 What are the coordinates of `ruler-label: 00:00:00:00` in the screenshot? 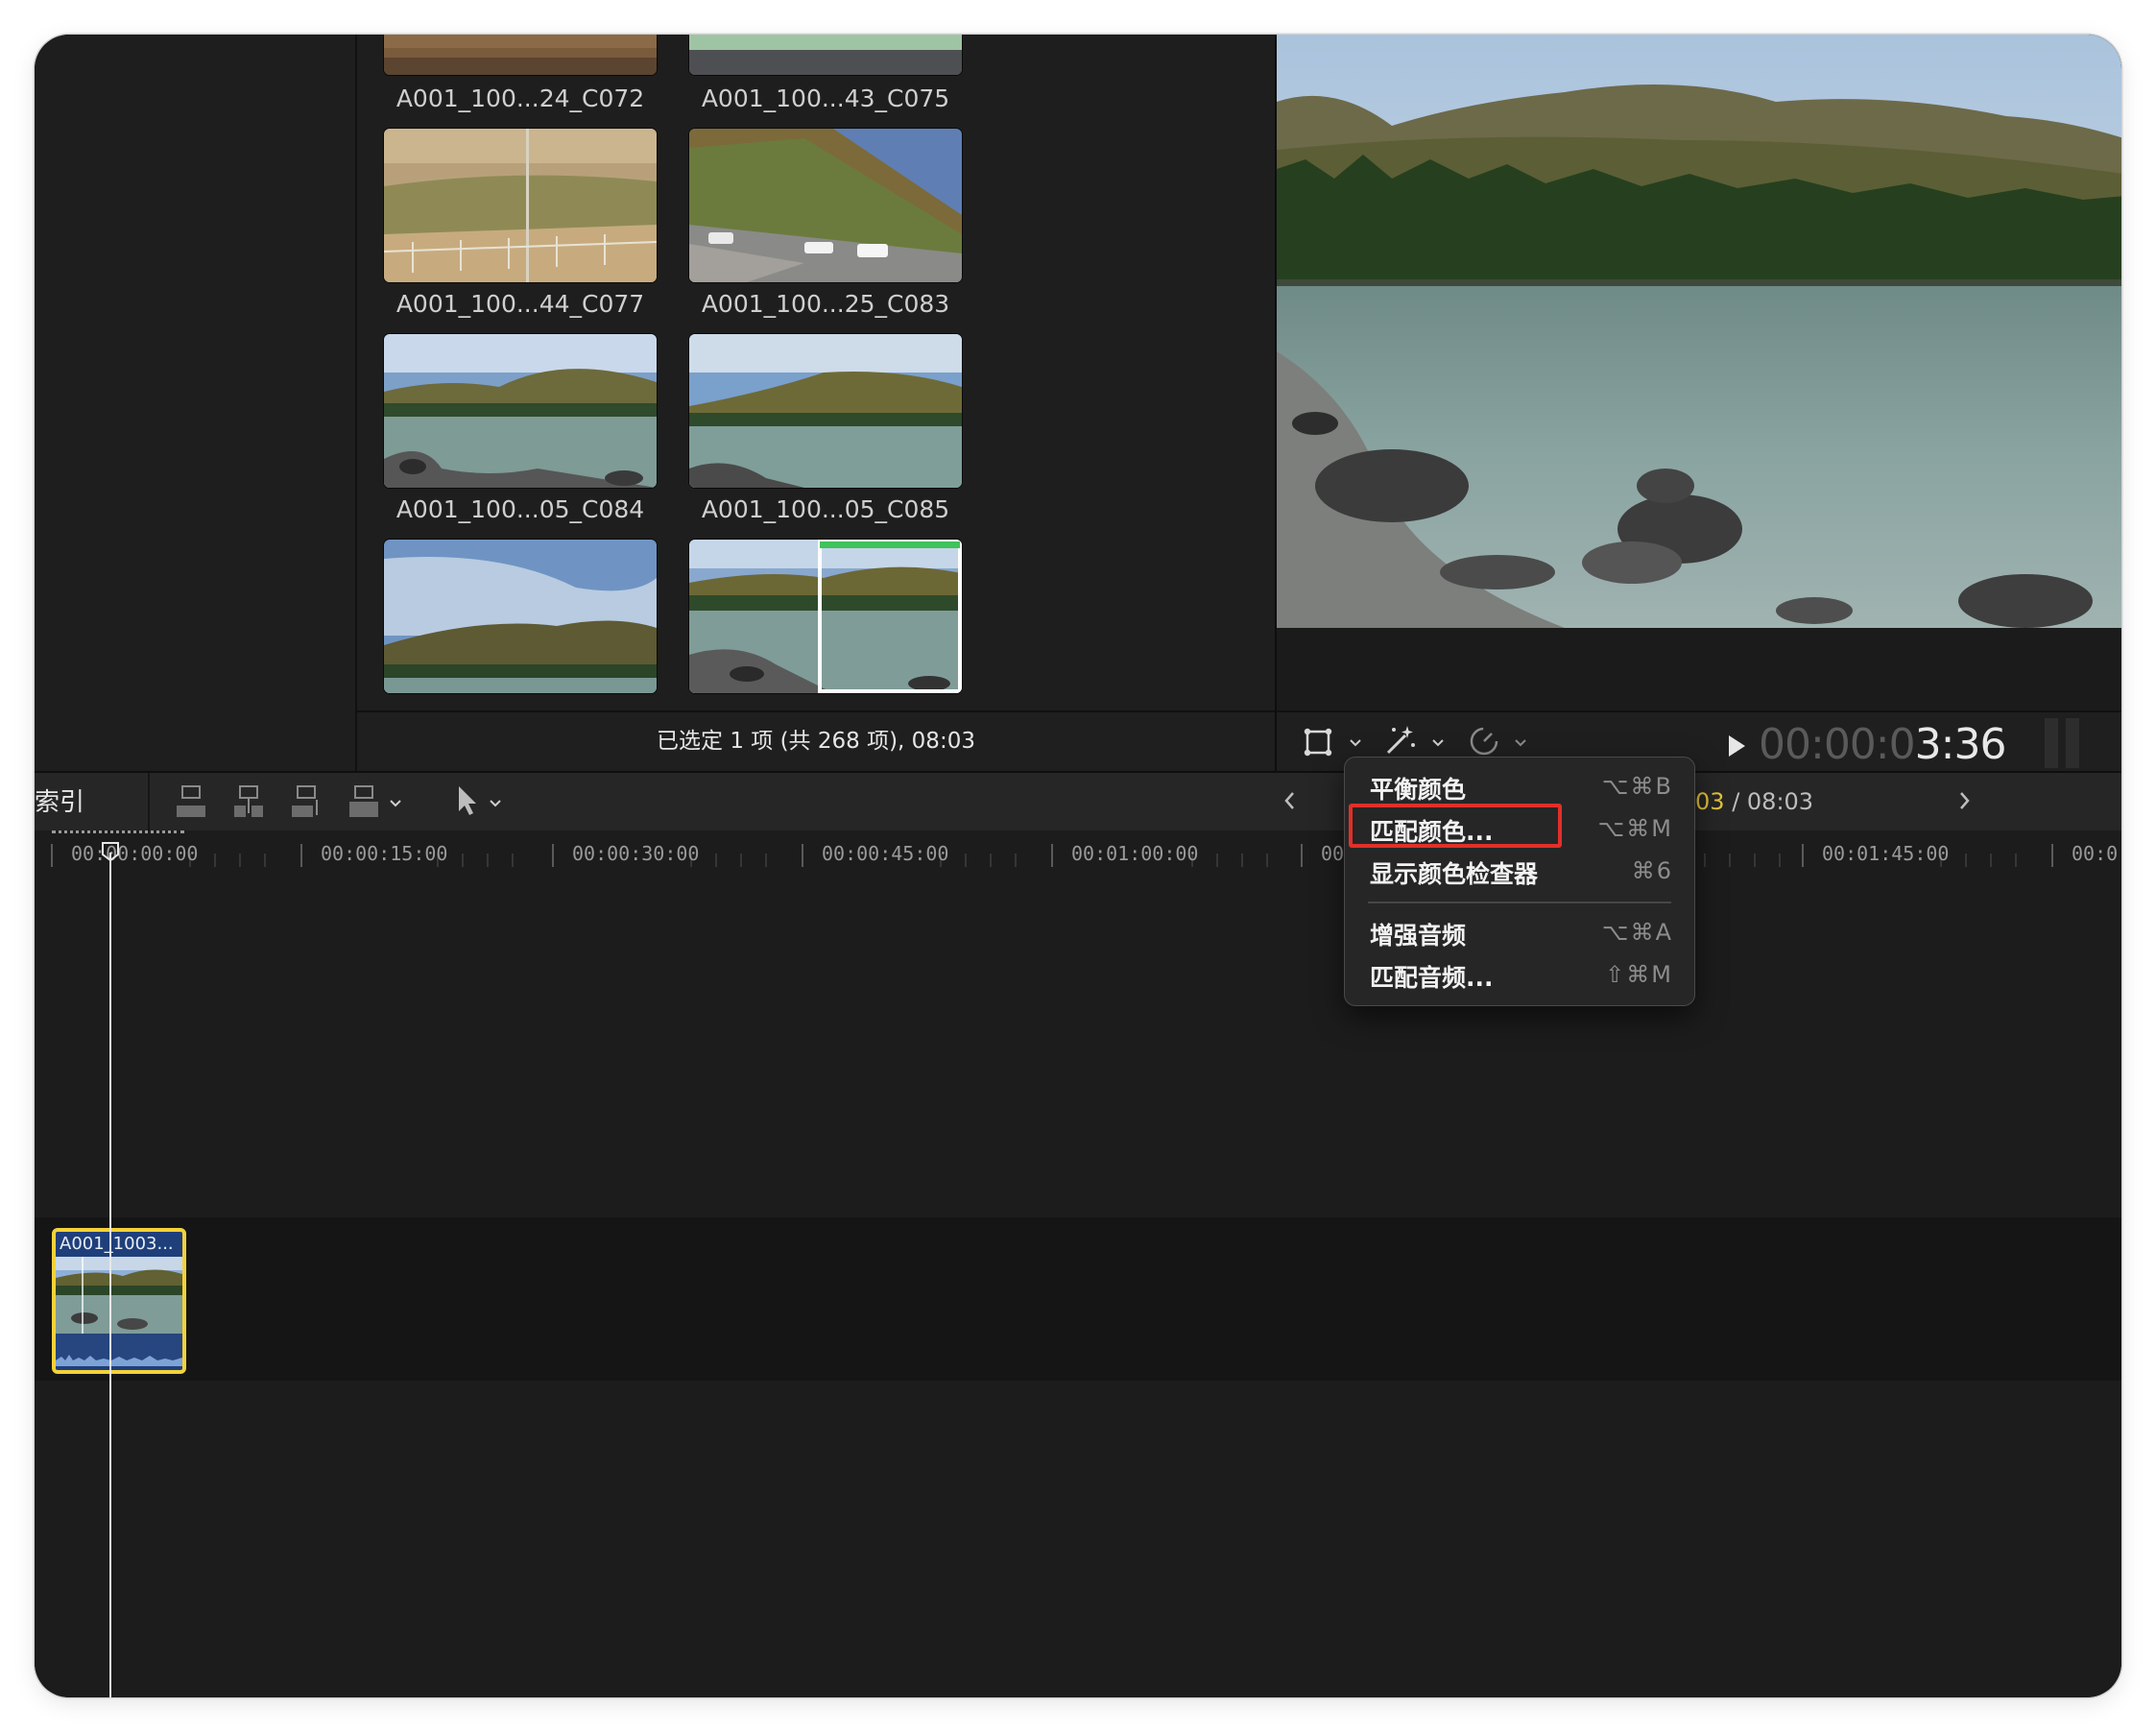 It's located at (135, 853).